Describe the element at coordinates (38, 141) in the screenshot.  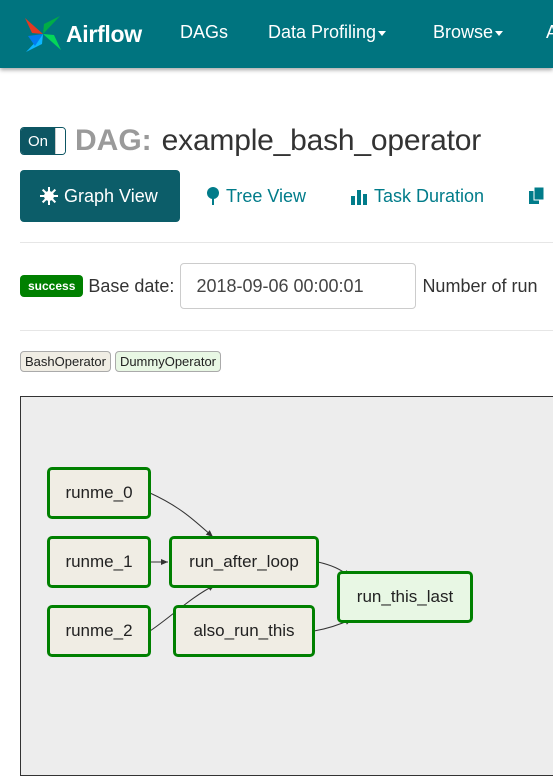
I see `toggle-on-label: On` at that location.